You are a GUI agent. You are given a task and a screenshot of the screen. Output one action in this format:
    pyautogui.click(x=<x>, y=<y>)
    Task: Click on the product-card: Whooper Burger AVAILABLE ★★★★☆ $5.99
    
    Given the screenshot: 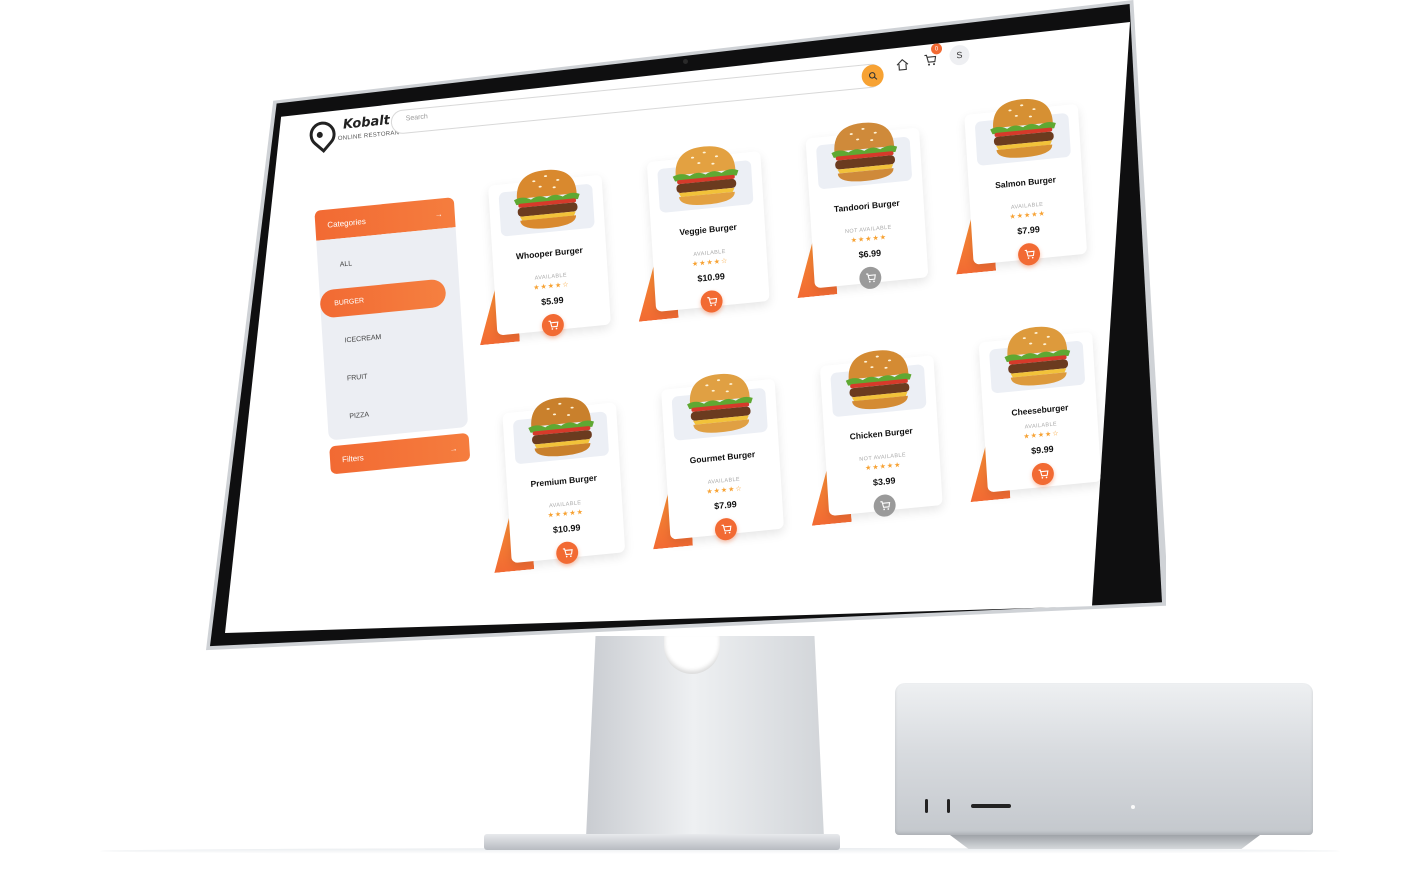 What is the action you would take?
    pyautogui.click(x=549, y=256)
    